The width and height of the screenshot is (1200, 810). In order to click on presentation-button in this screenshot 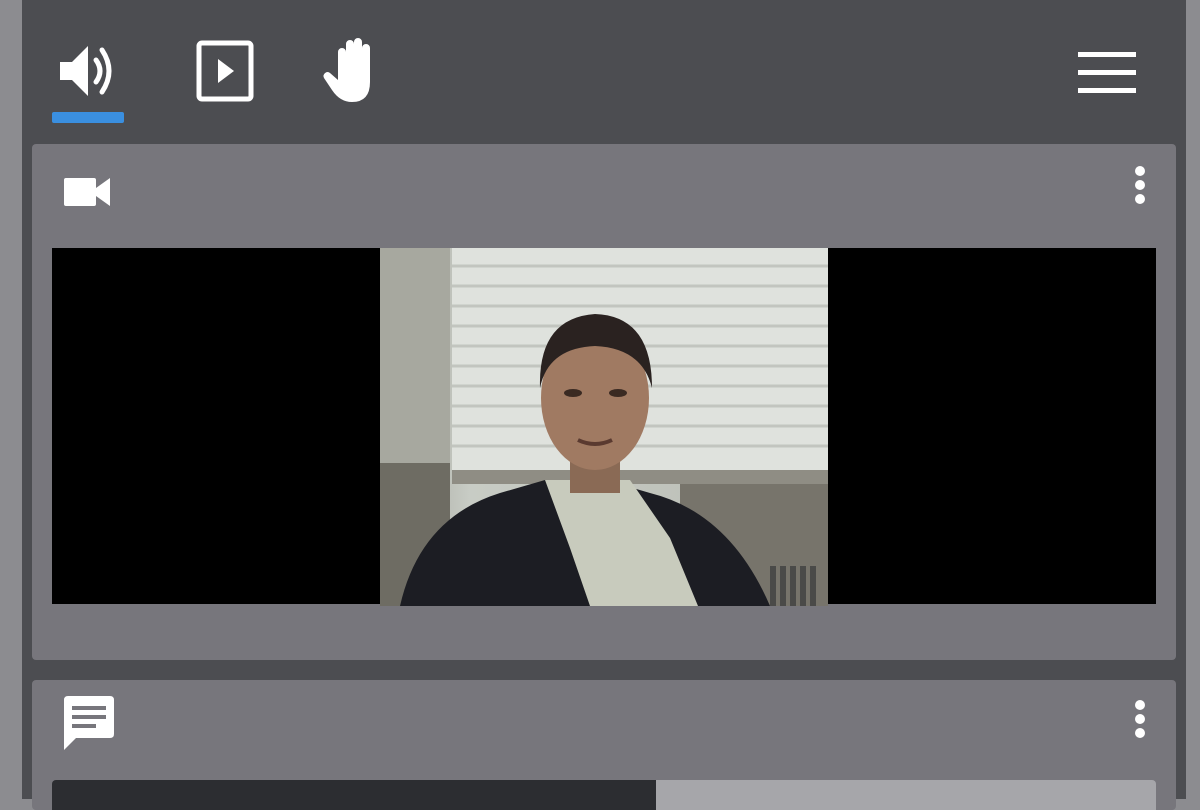, I will do `click(225, 71)`.